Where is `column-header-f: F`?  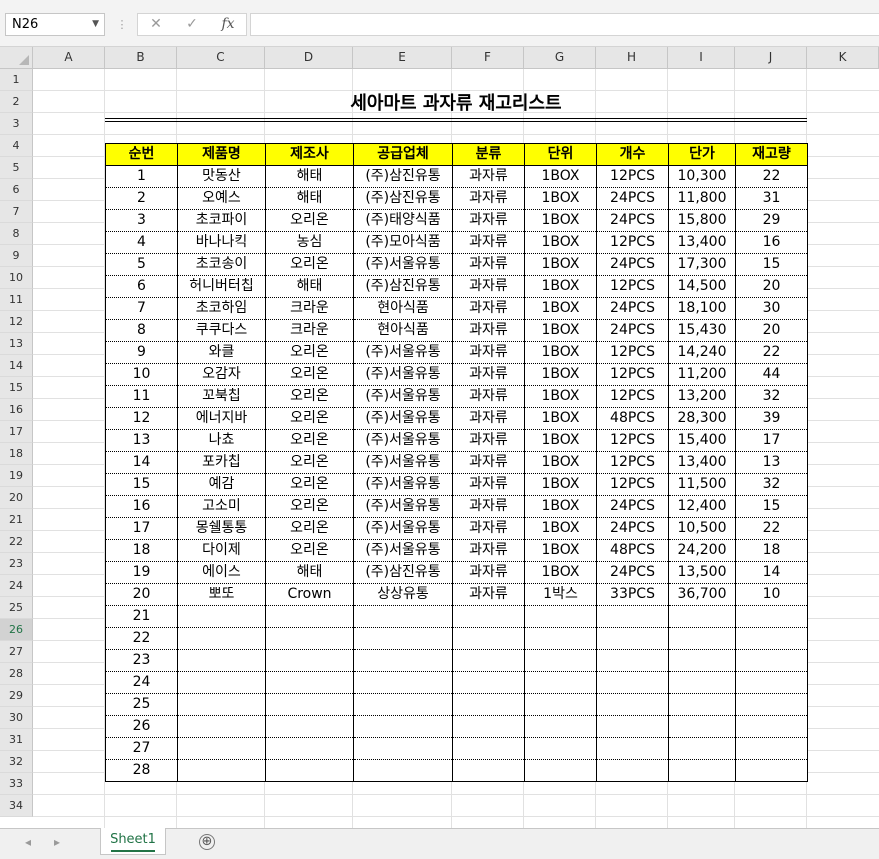
column-header-f: F is located at coordinates (488, 58).